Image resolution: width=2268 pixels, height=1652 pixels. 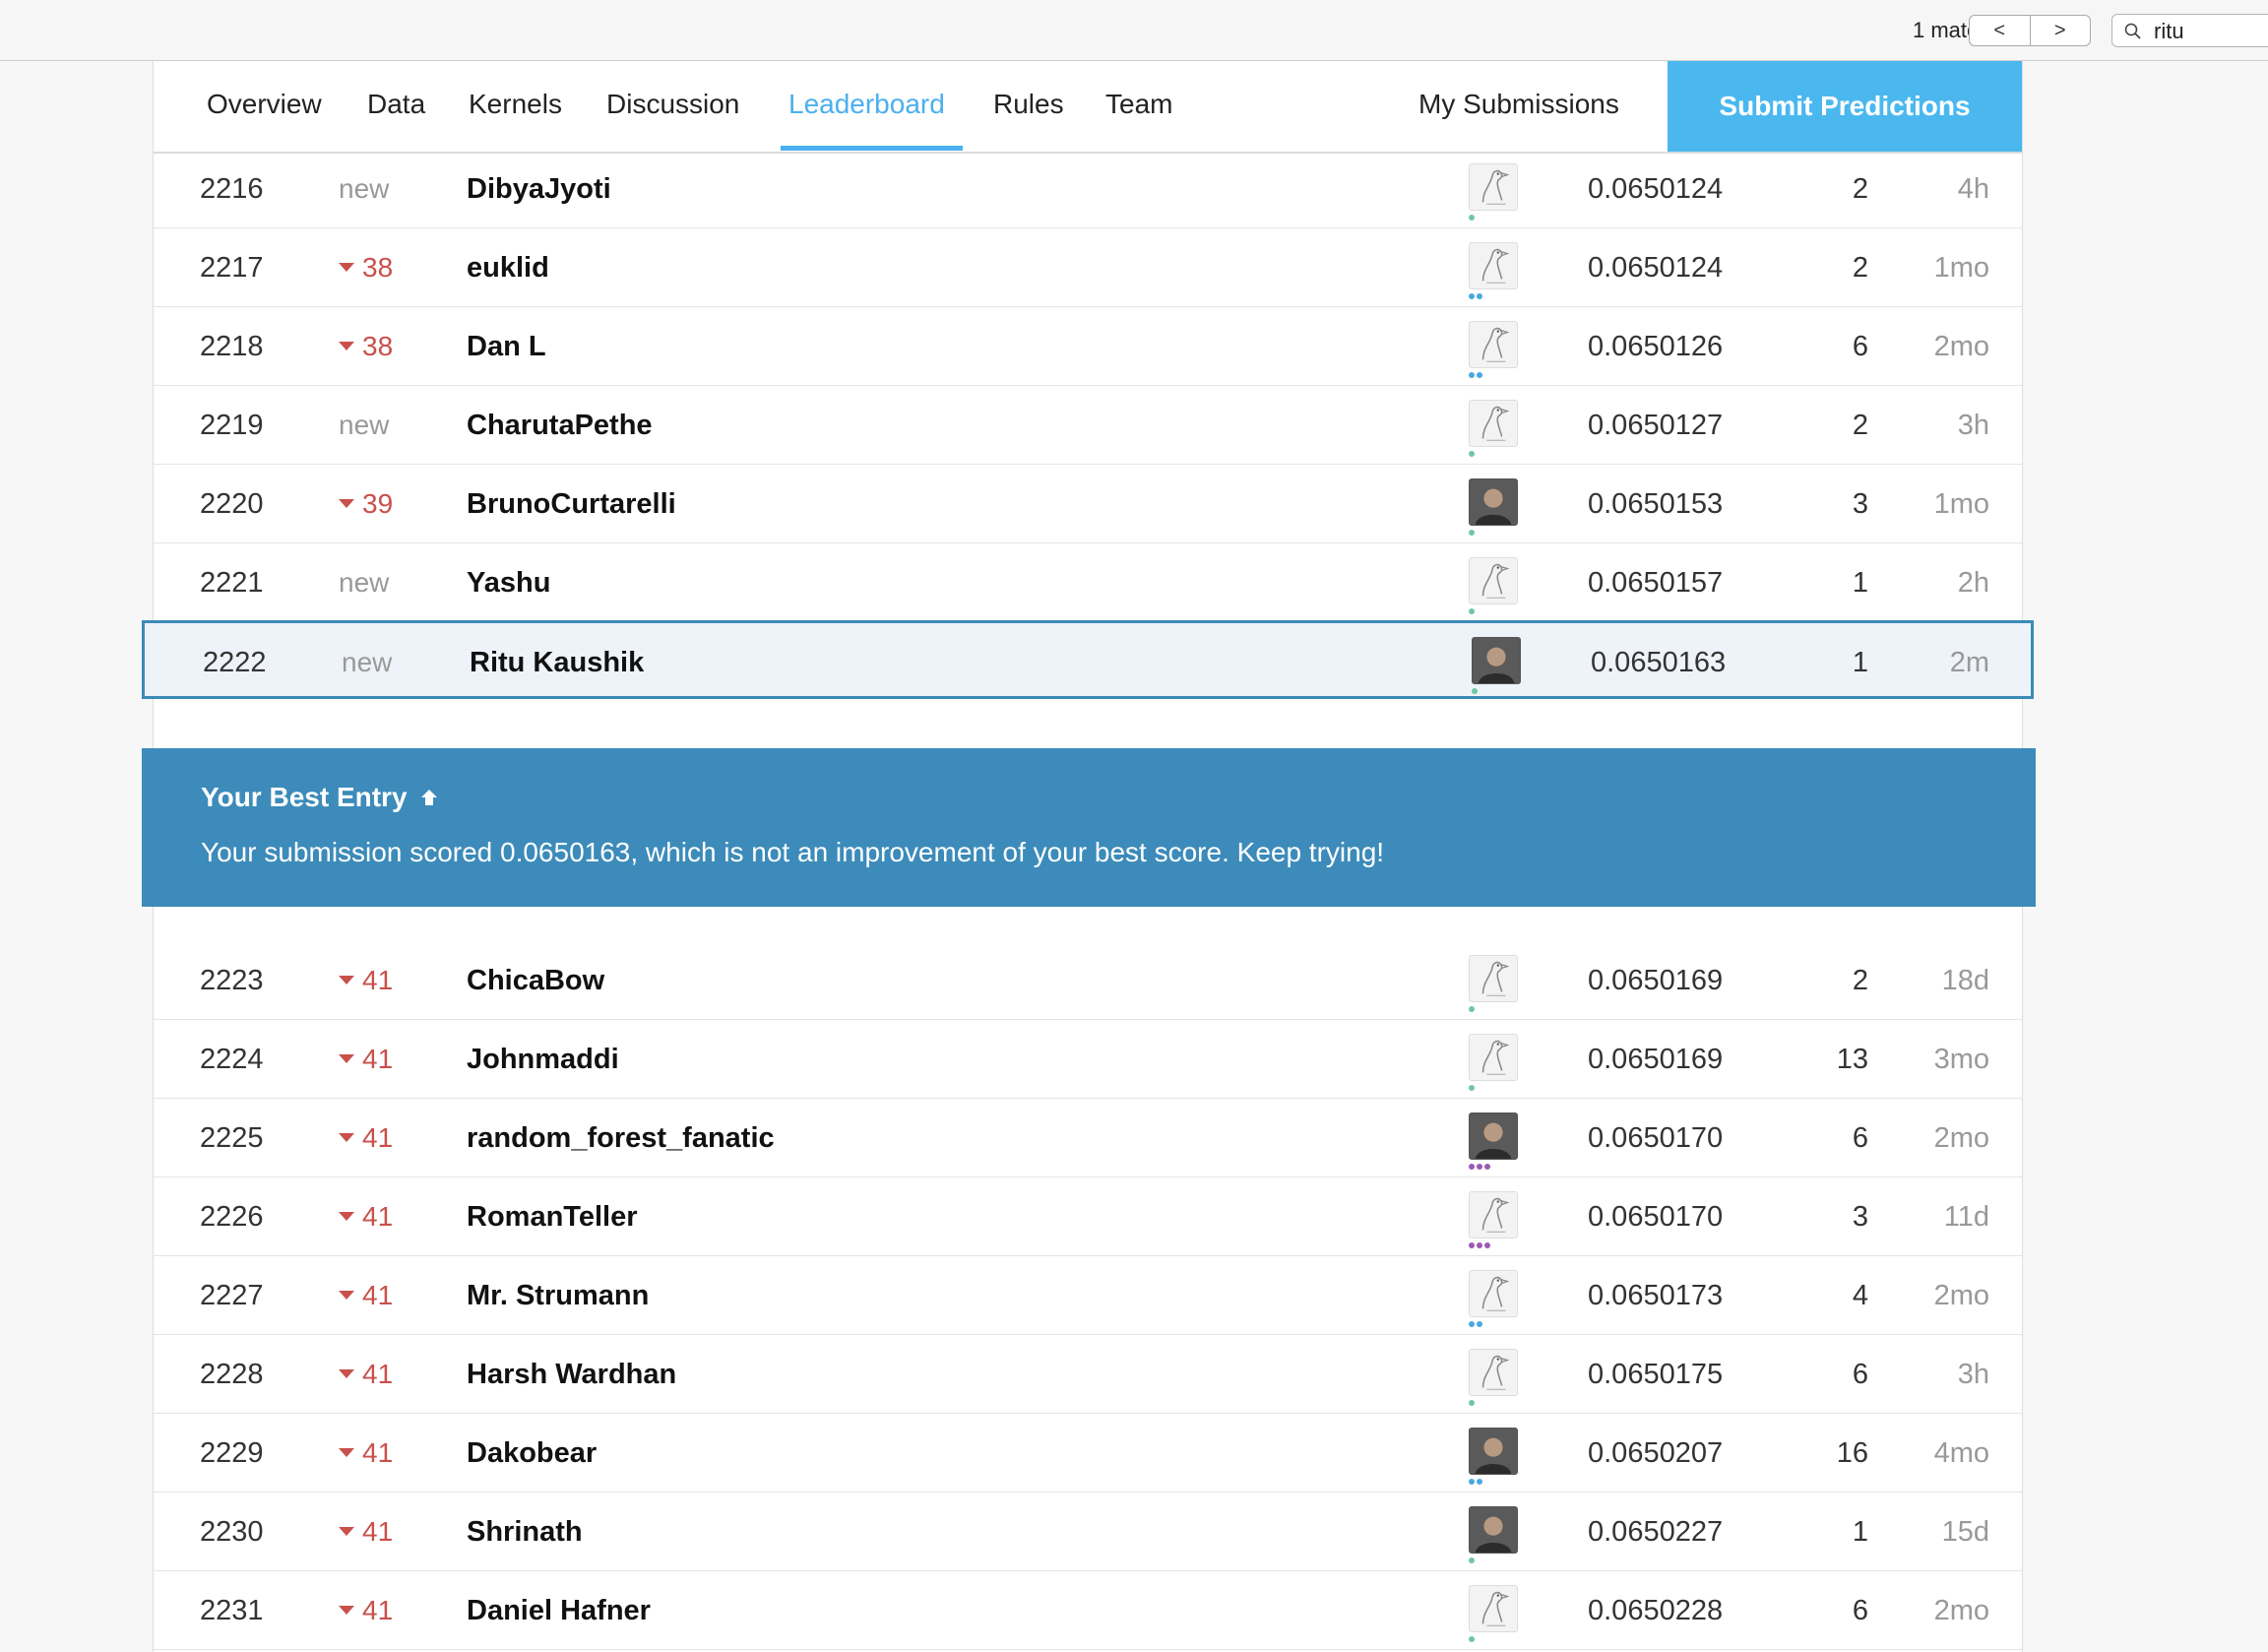 I want to click on tab-data: Data, so click(x=396, y=104).